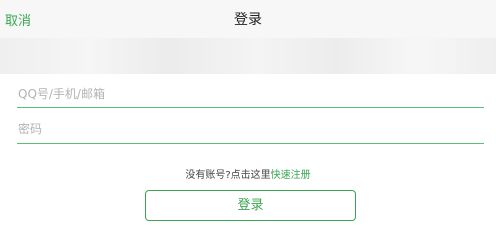 The image size is (496, 242). Describe the element at coordinates (250, 107) in the screenshot. I see `account-field-underline` at that location.